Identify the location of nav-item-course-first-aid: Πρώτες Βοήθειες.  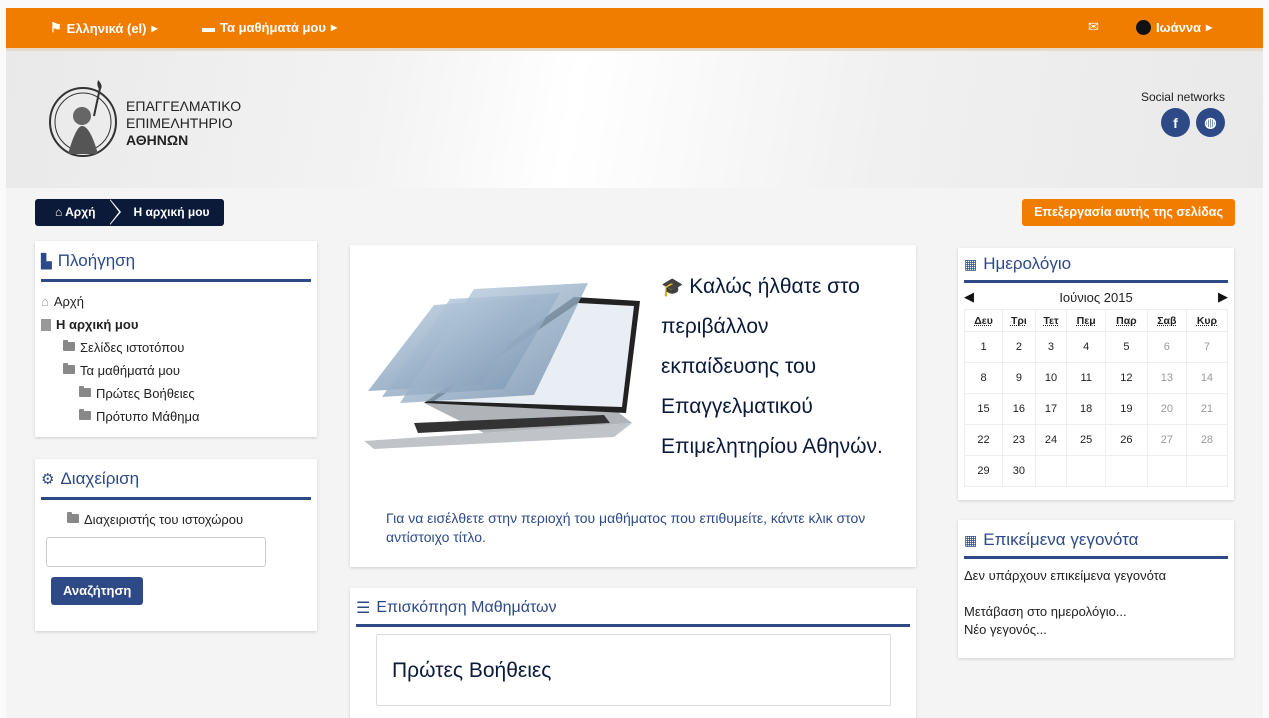
(176, 393).